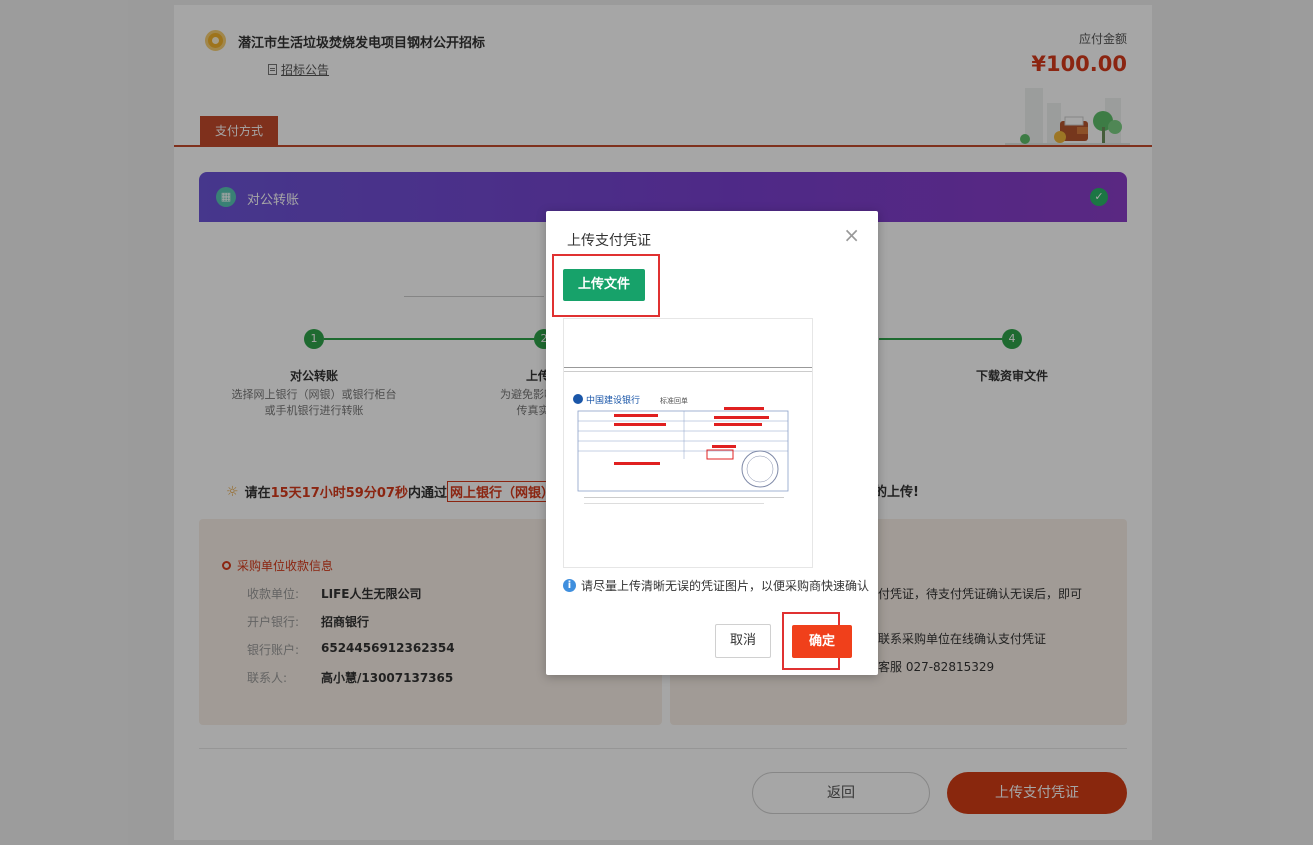 This screenshot has width=1313, height=845. What do you see at coordinates (674, 400) in the screenshot?
I see `receipt-title: 标准回单` at bounding box center [674, 400].